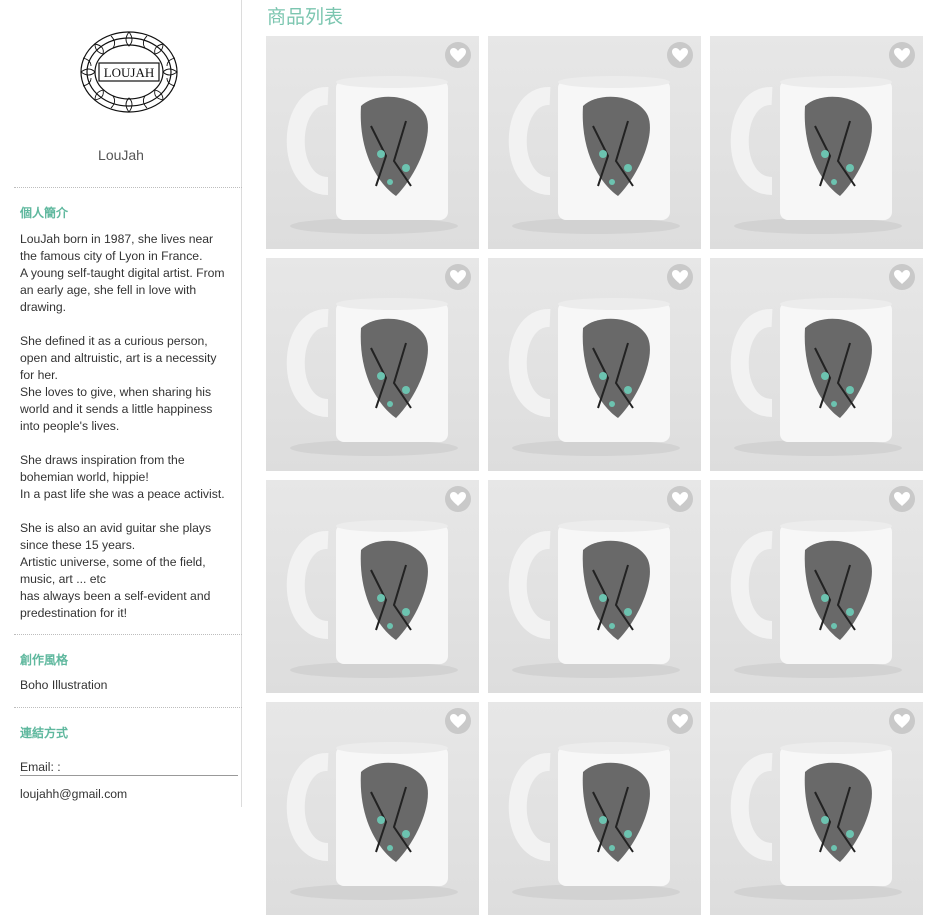  Describe the element at coordinates (44, 213) in the screenshot. I see `bio-heading: 個人簡介` at that location.